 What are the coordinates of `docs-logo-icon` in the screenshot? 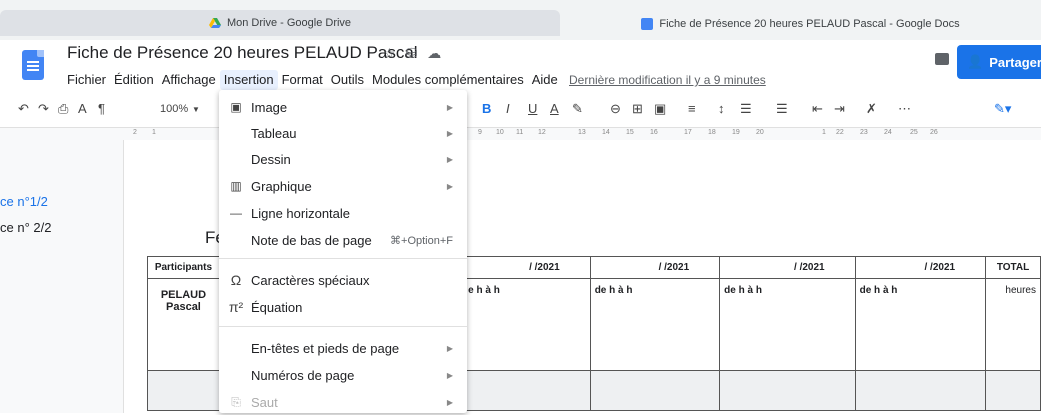 It's located at (33, 65).